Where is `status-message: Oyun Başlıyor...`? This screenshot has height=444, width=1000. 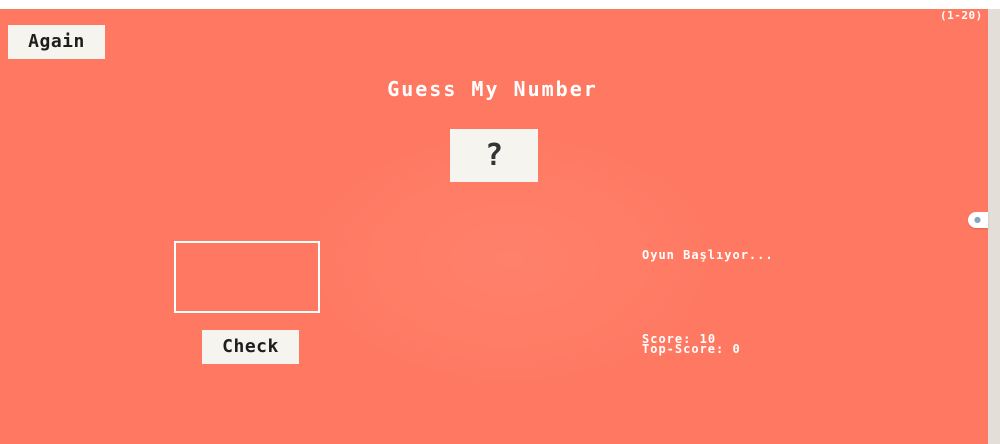
status-message: Oyun Başlıyor... is located at coordinates (708, 255).